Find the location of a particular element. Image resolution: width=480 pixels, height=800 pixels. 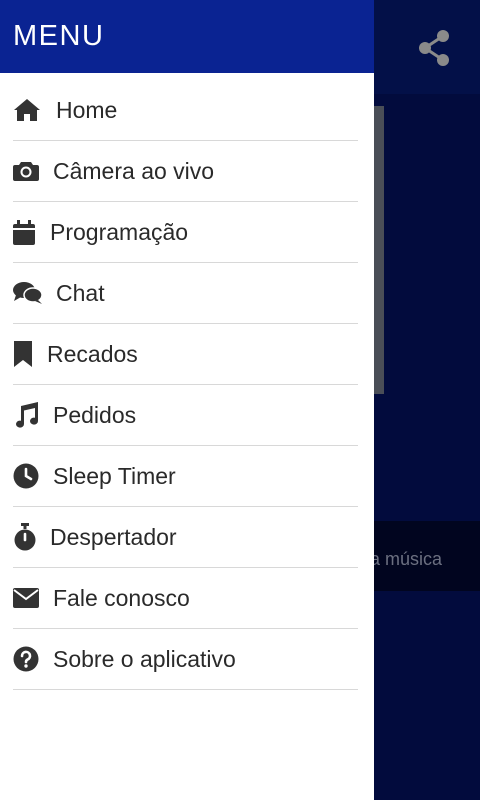

share-button is located at coordinates (435, 48).